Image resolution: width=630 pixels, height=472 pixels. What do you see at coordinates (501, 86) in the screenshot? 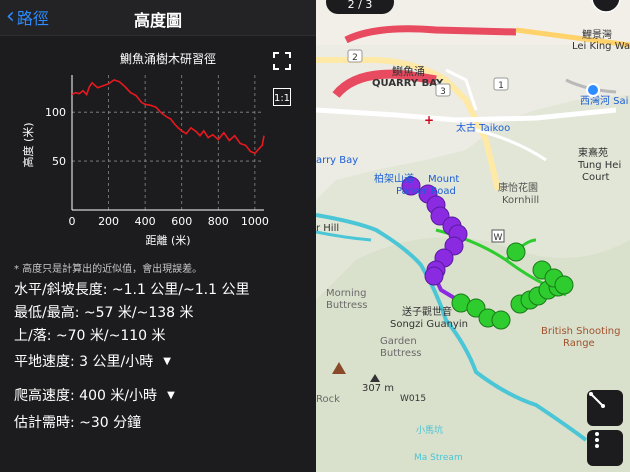
I see `road-number-label: 1` at bounding box center [501, 86].